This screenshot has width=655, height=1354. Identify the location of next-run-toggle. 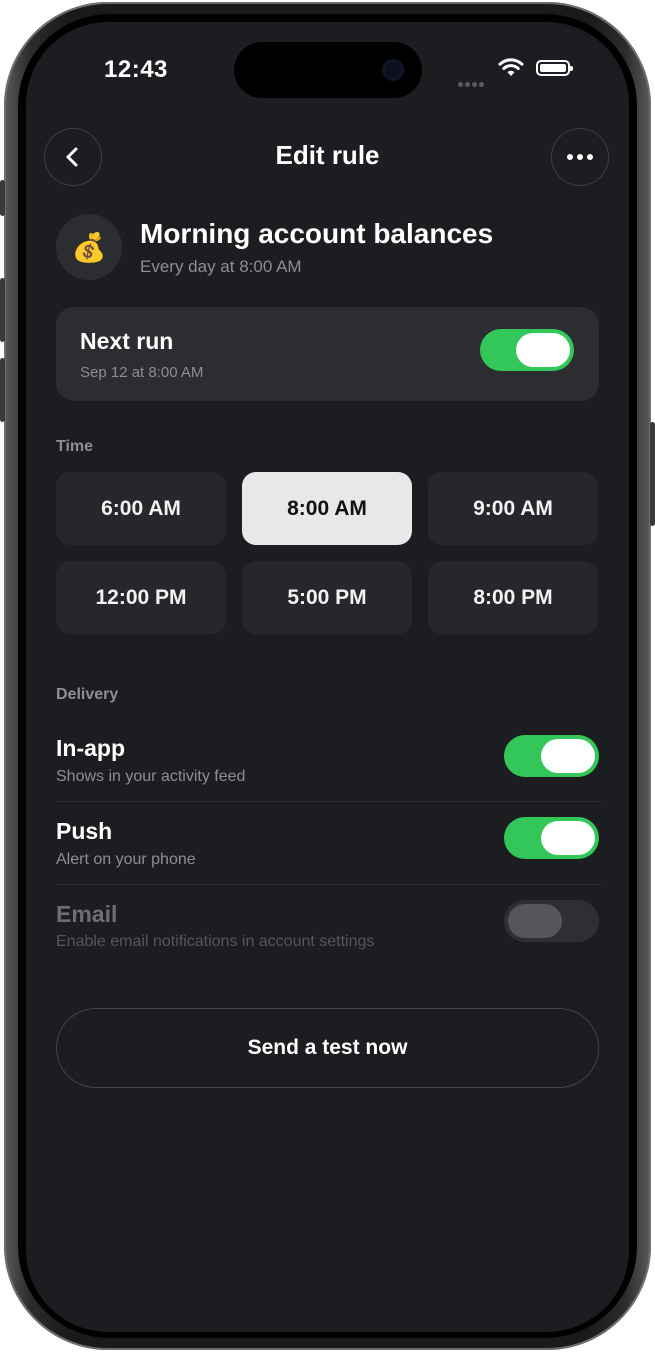
(527, 350).